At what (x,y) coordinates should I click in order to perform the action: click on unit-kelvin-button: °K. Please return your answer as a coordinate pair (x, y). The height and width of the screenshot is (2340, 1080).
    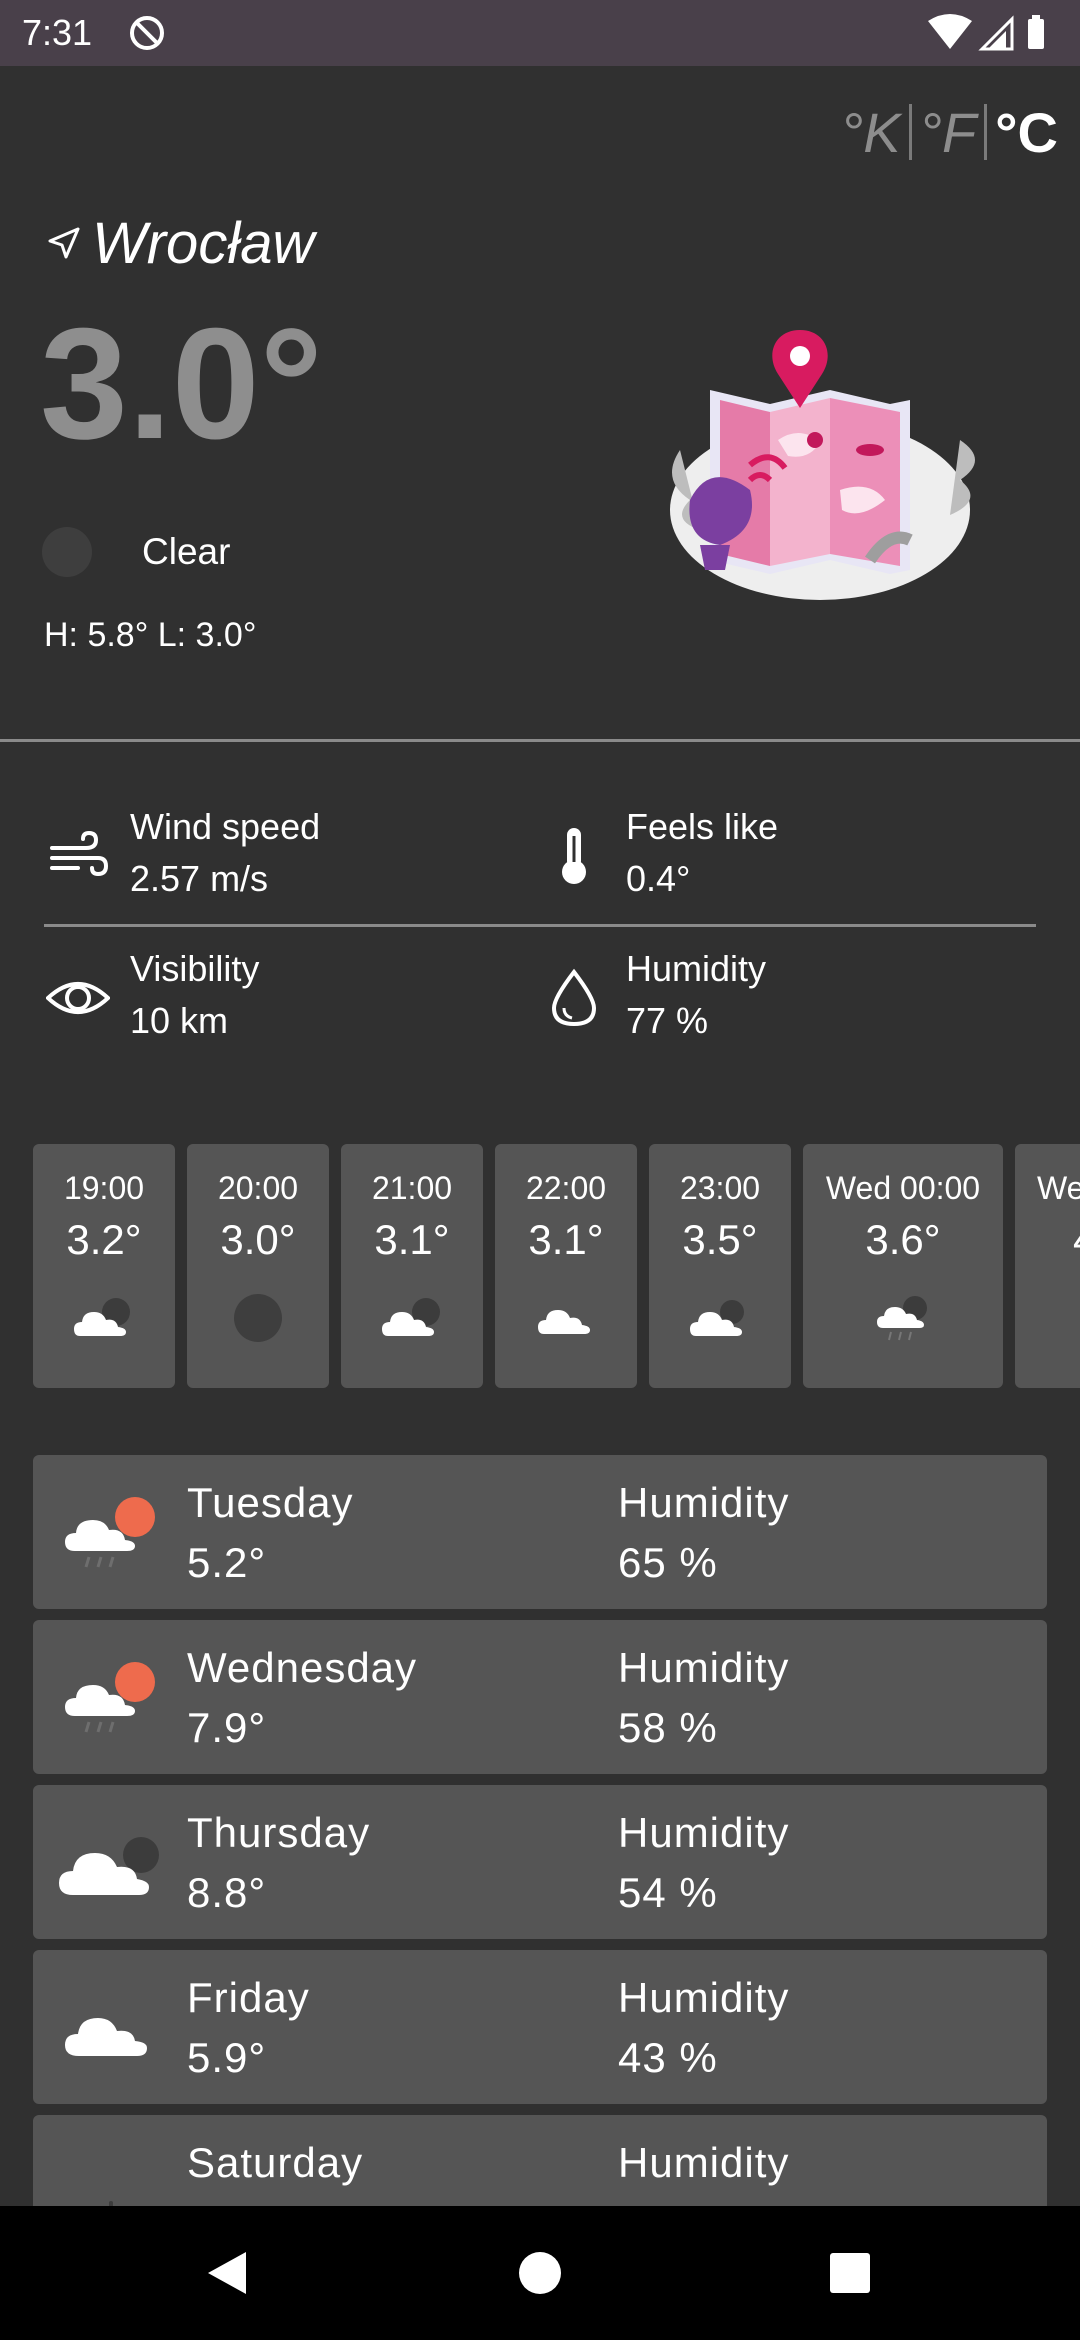
    Looking at the image, I should click on (871, 132).